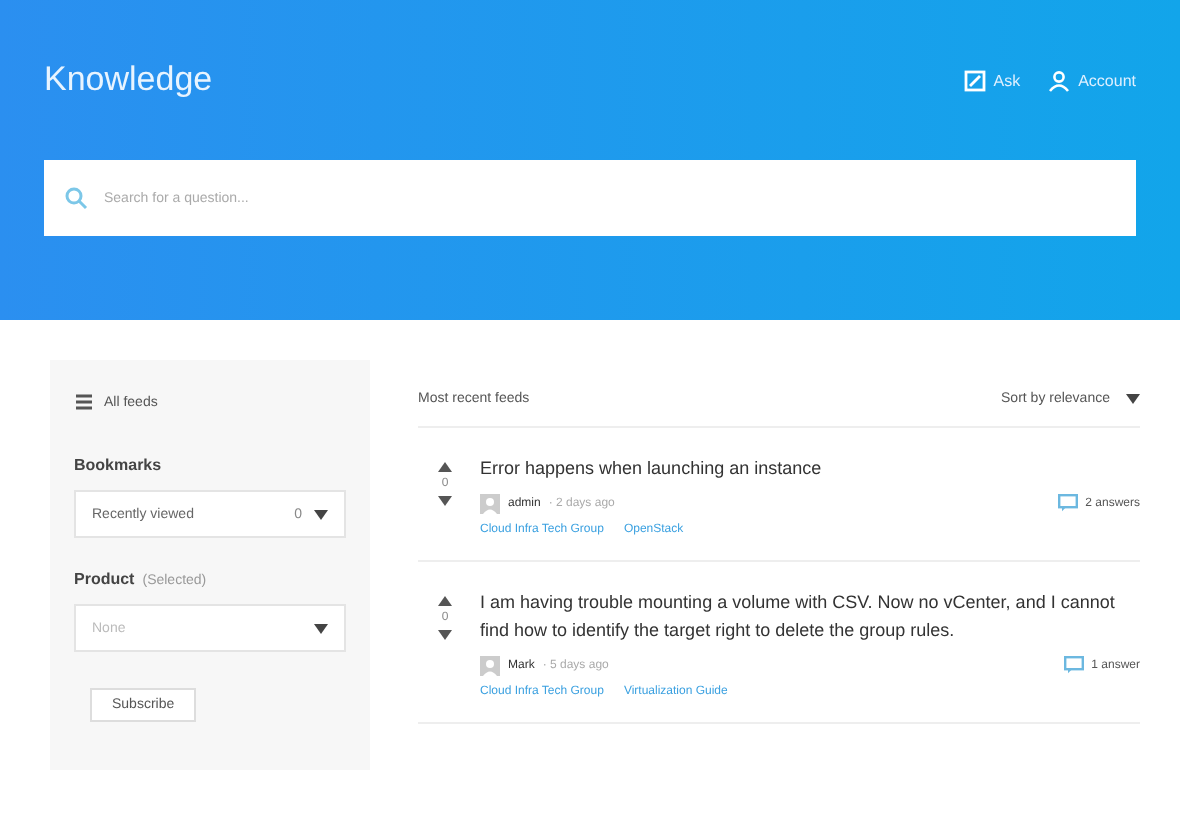 The width and height of the screenshot is (1180, 814). Describe the element at coordinates (1059, 80) in the screenshot. I see `user-icon` at that location.